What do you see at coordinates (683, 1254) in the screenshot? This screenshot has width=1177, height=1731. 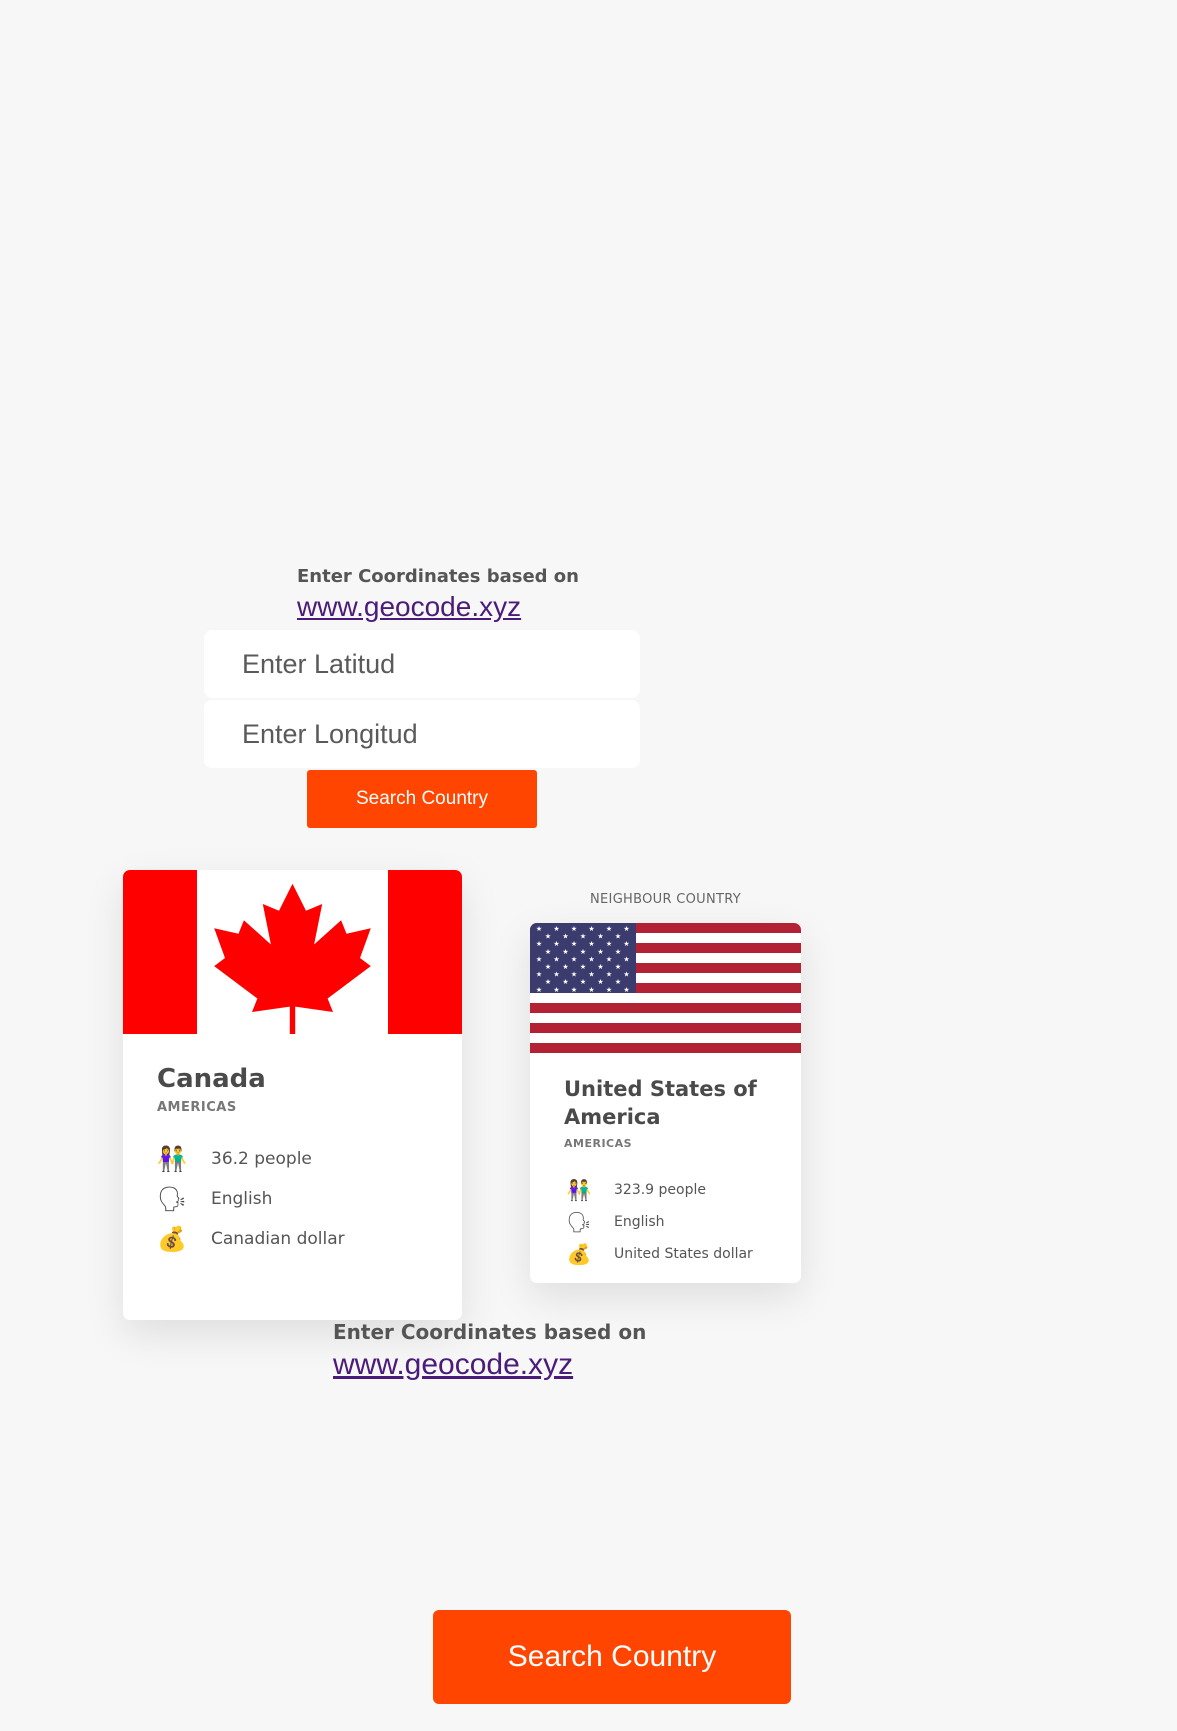 I see `currency-value: United States dollar` at bounding box center [683, 1254].